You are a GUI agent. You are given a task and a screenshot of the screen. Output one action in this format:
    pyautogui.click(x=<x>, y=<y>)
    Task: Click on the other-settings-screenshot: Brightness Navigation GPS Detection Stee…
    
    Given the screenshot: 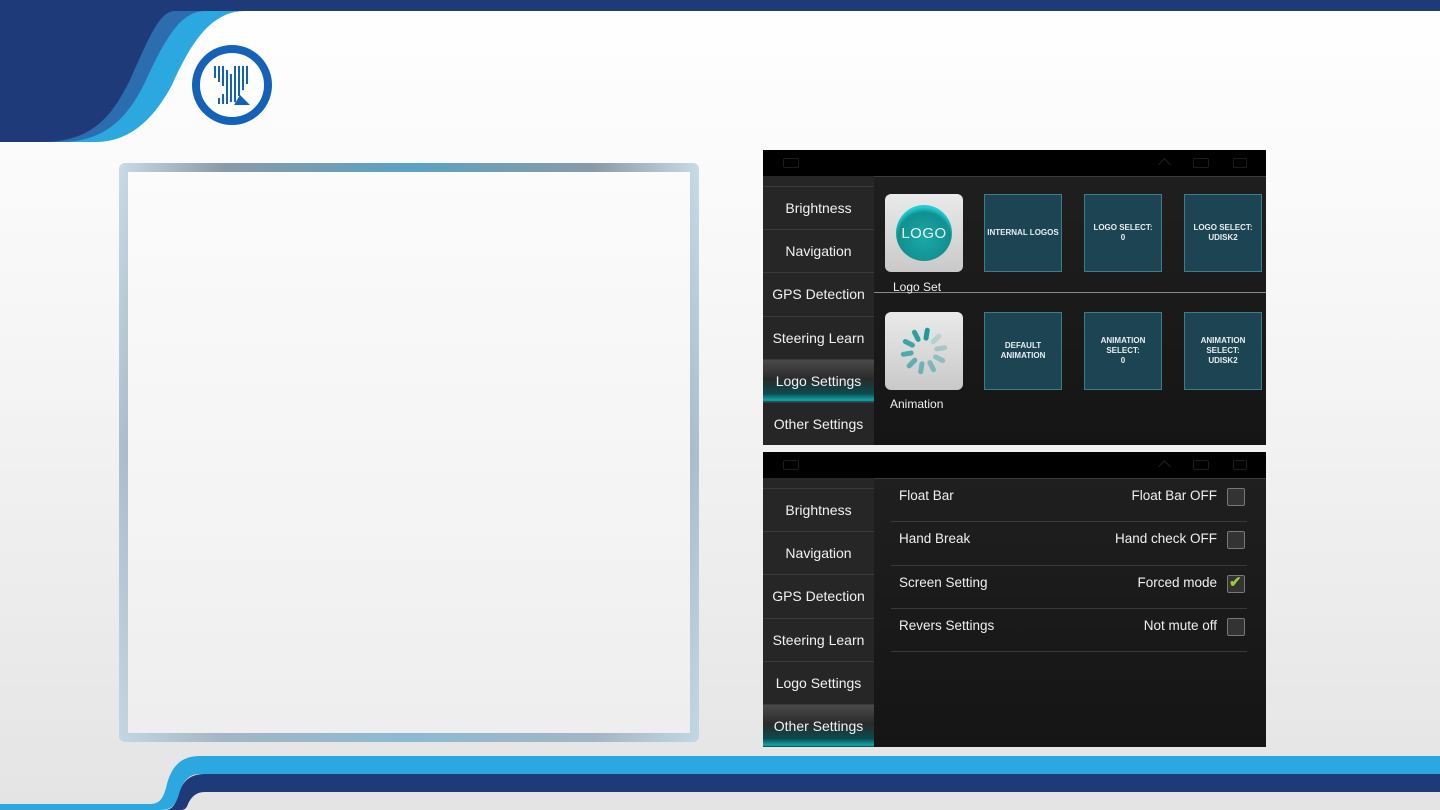 What is the action you would take?
    pyautogui.click(x=1014, y=599)
    